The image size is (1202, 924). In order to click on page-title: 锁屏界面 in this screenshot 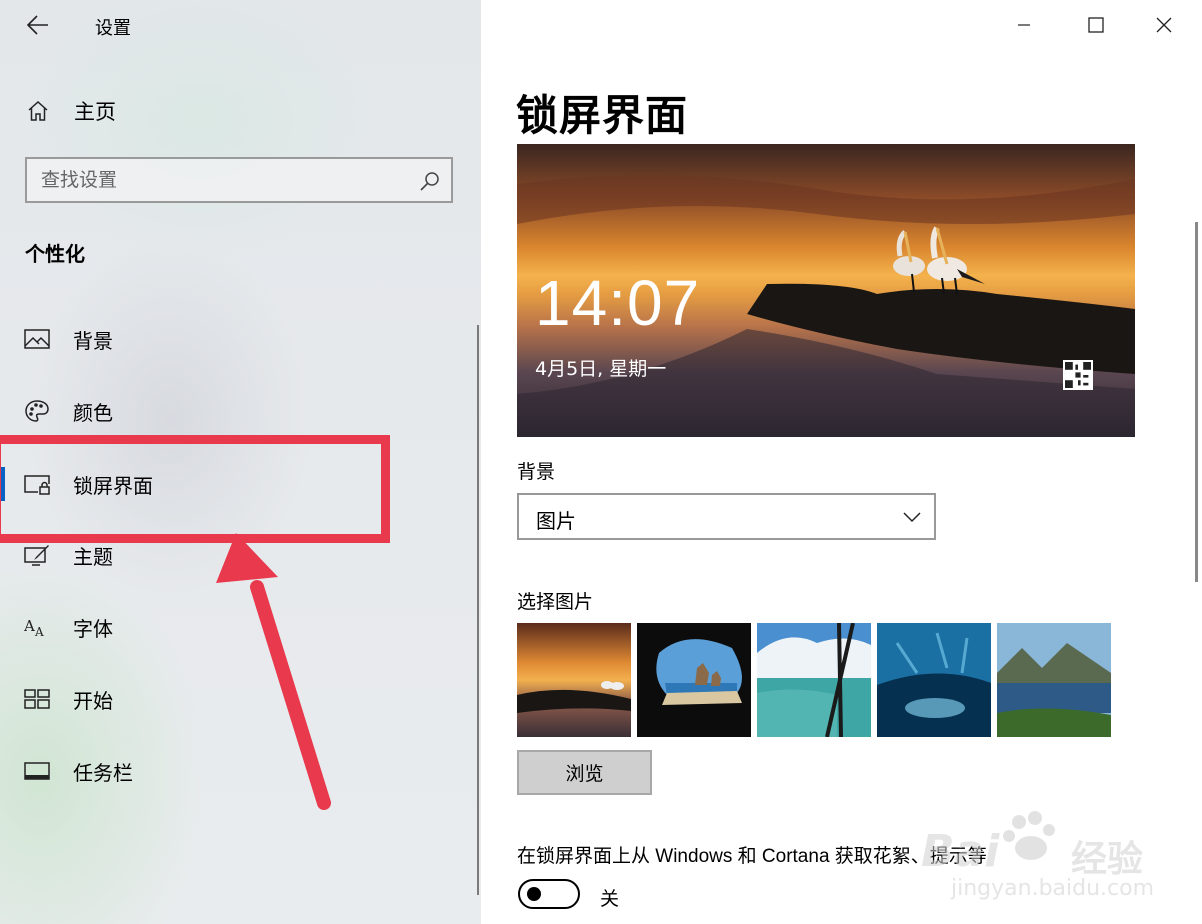, I will do `click(602, 115)`.